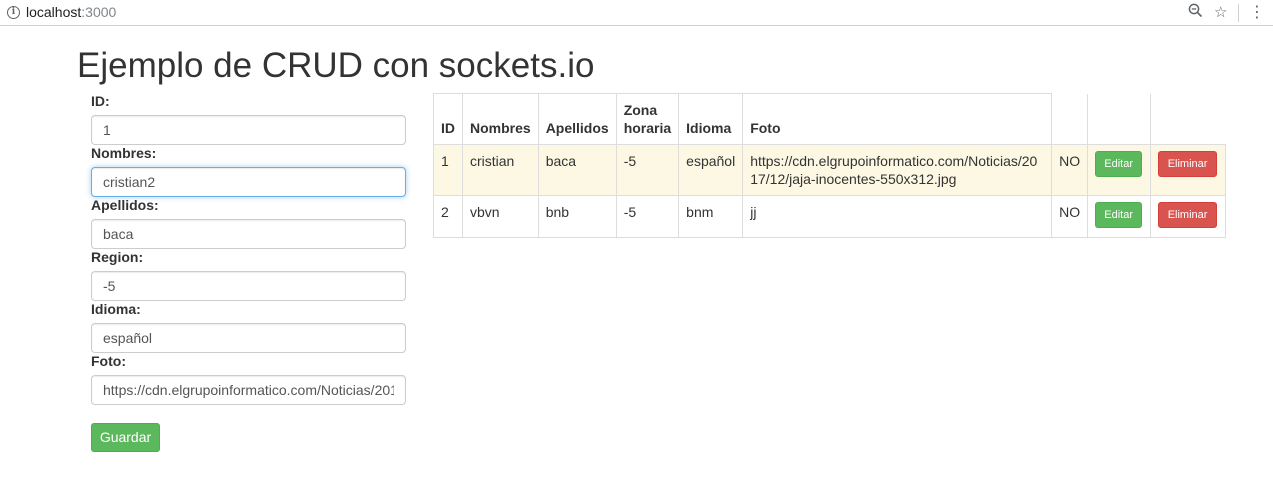 The height and width of the screenshot is (493, 1273). Describe the element at coordinates (1220, 12) in the screenshot. I see `star-icon: ☆` at that location.